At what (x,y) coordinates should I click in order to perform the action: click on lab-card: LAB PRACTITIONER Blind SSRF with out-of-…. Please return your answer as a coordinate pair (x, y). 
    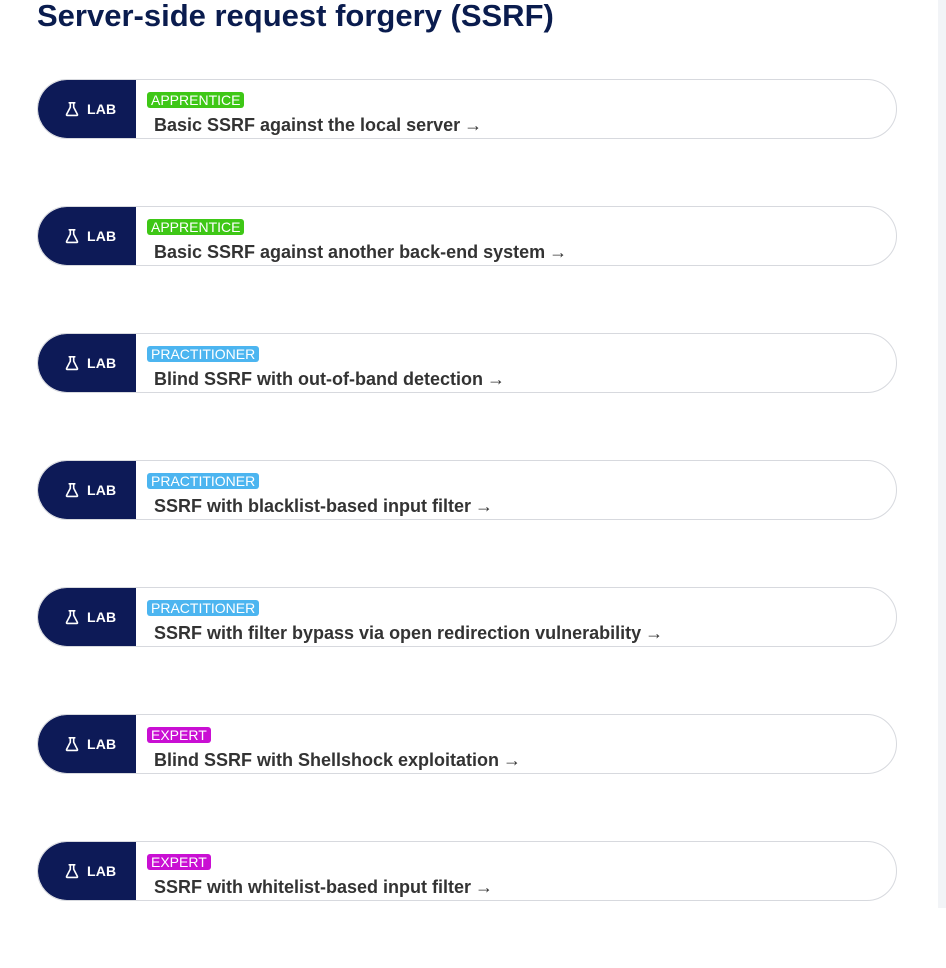
    Looking at the image, I should click on (467, 363).